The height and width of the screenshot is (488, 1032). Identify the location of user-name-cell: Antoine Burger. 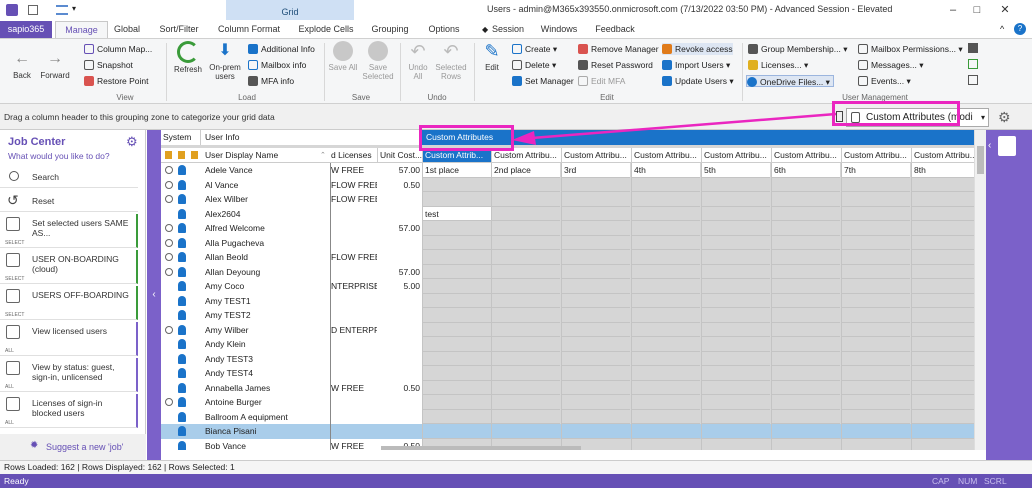
(266, 402).